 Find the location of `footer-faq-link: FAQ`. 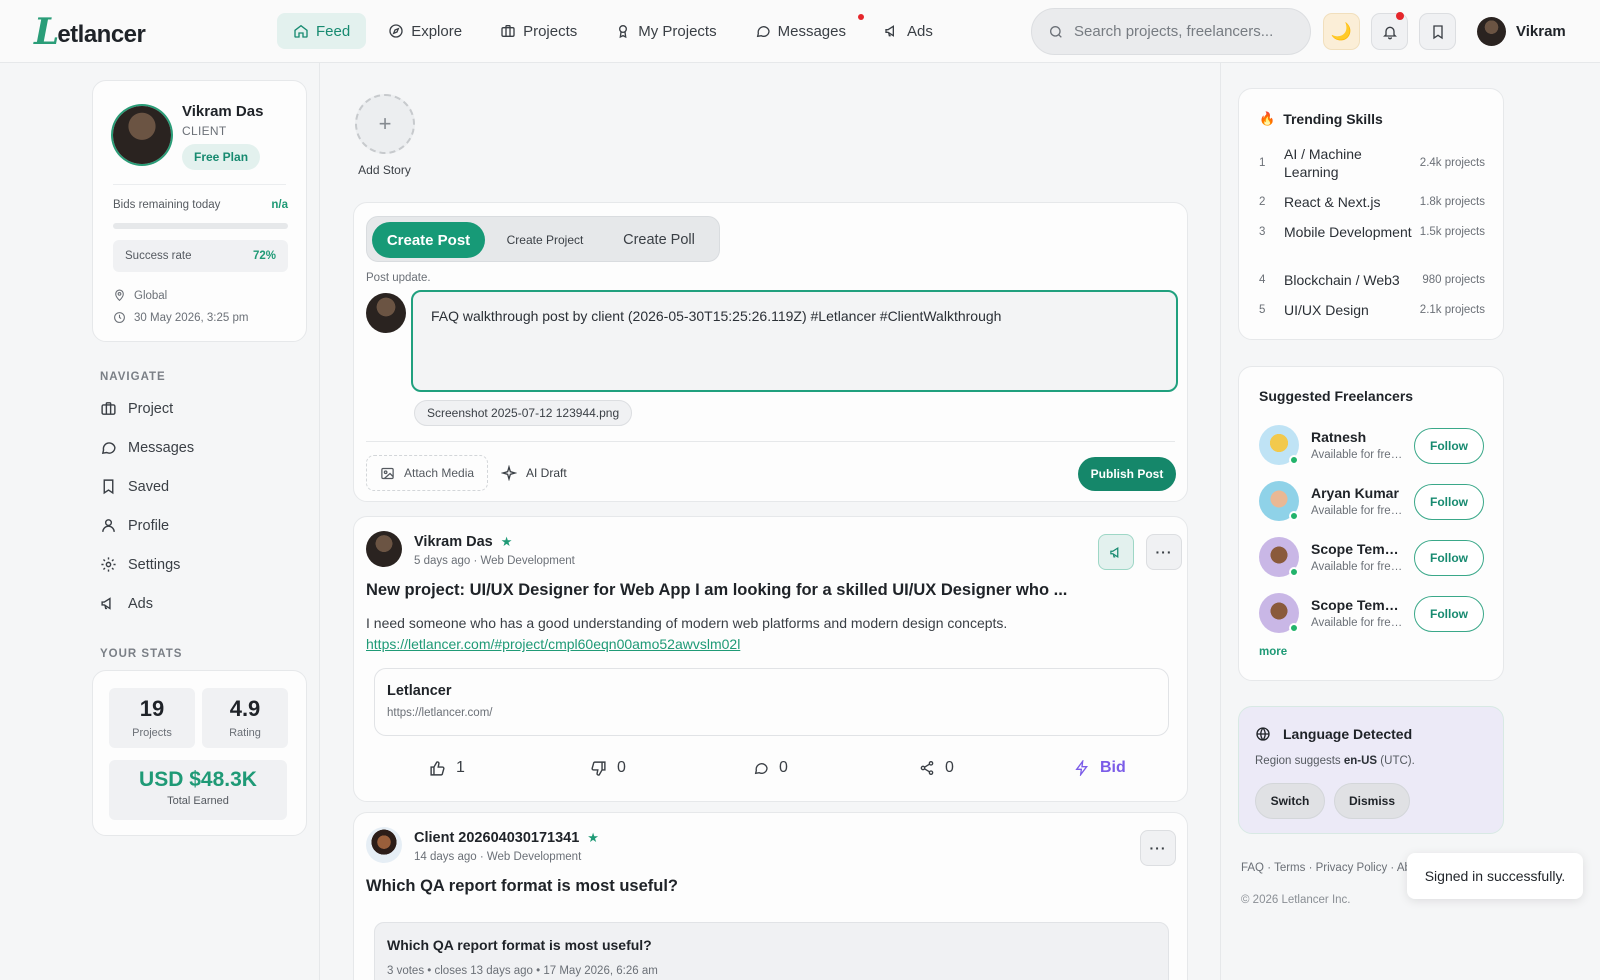

footer-faq-link: FAQ is located at coordinates (1252, 868).